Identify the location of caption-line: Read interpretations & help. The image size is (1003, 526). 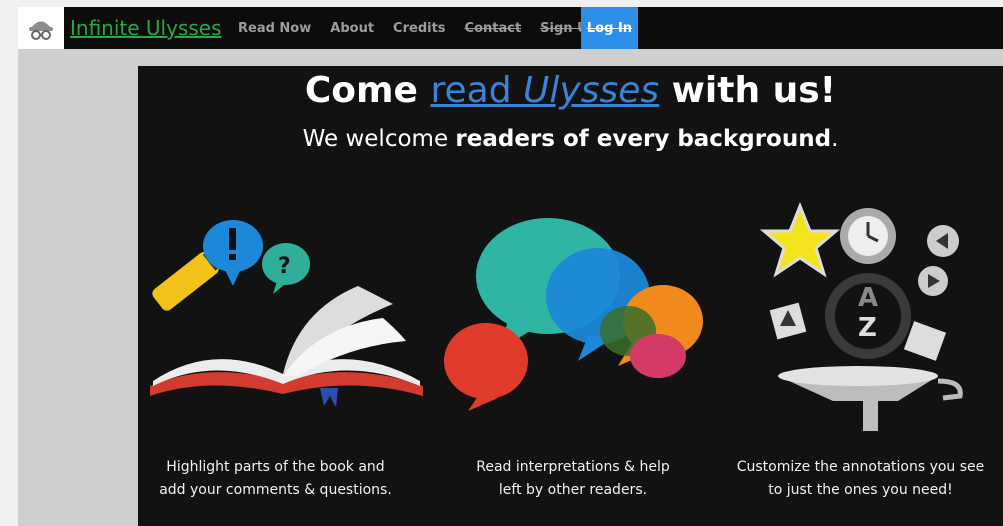
(573, 467).